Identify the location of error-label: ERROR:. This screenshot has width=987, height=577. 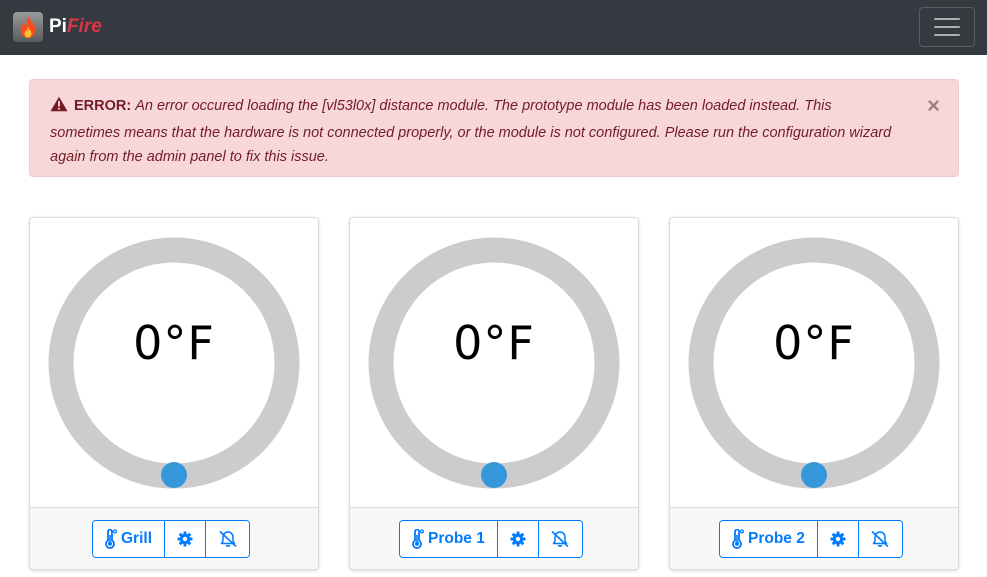
(103, 106).